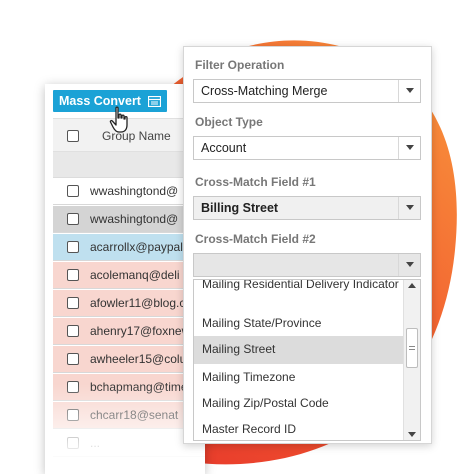 The image size is (469, 474). Describe the element at coordinates (240, 208) in the screenshot. I see `cross-match-field-1-value: Billing Street` at that location.